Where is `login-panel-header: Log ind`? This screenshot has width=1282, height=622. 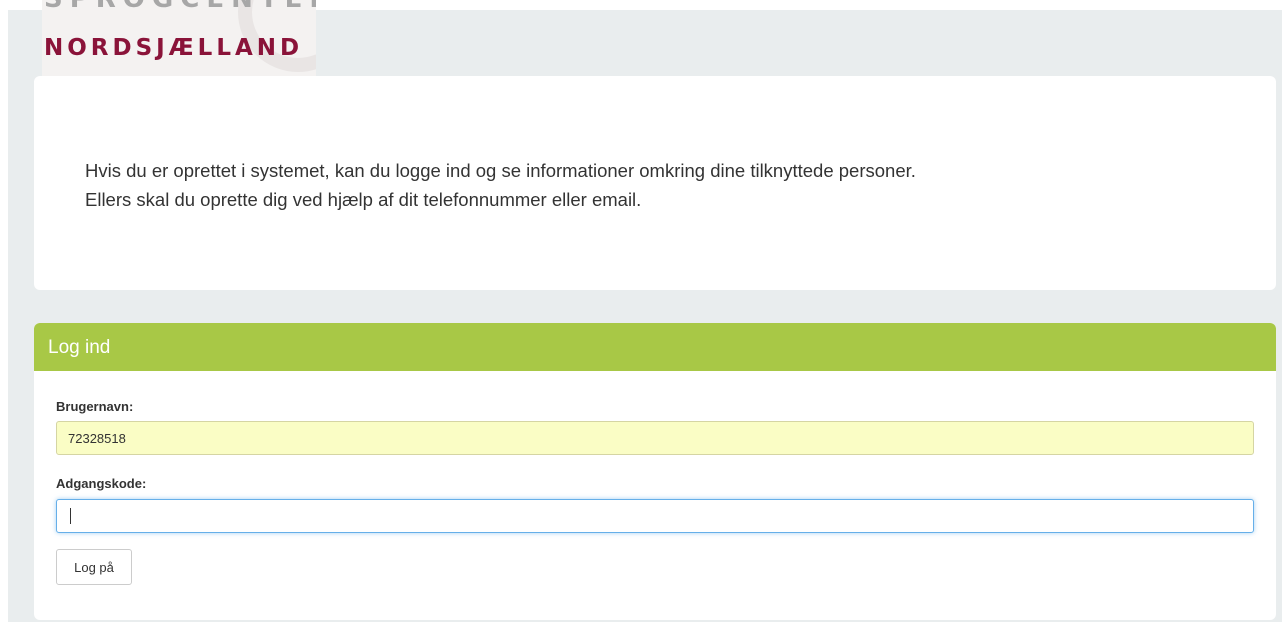 login-panel-header: Log ind is located at coordinates (655, 347).